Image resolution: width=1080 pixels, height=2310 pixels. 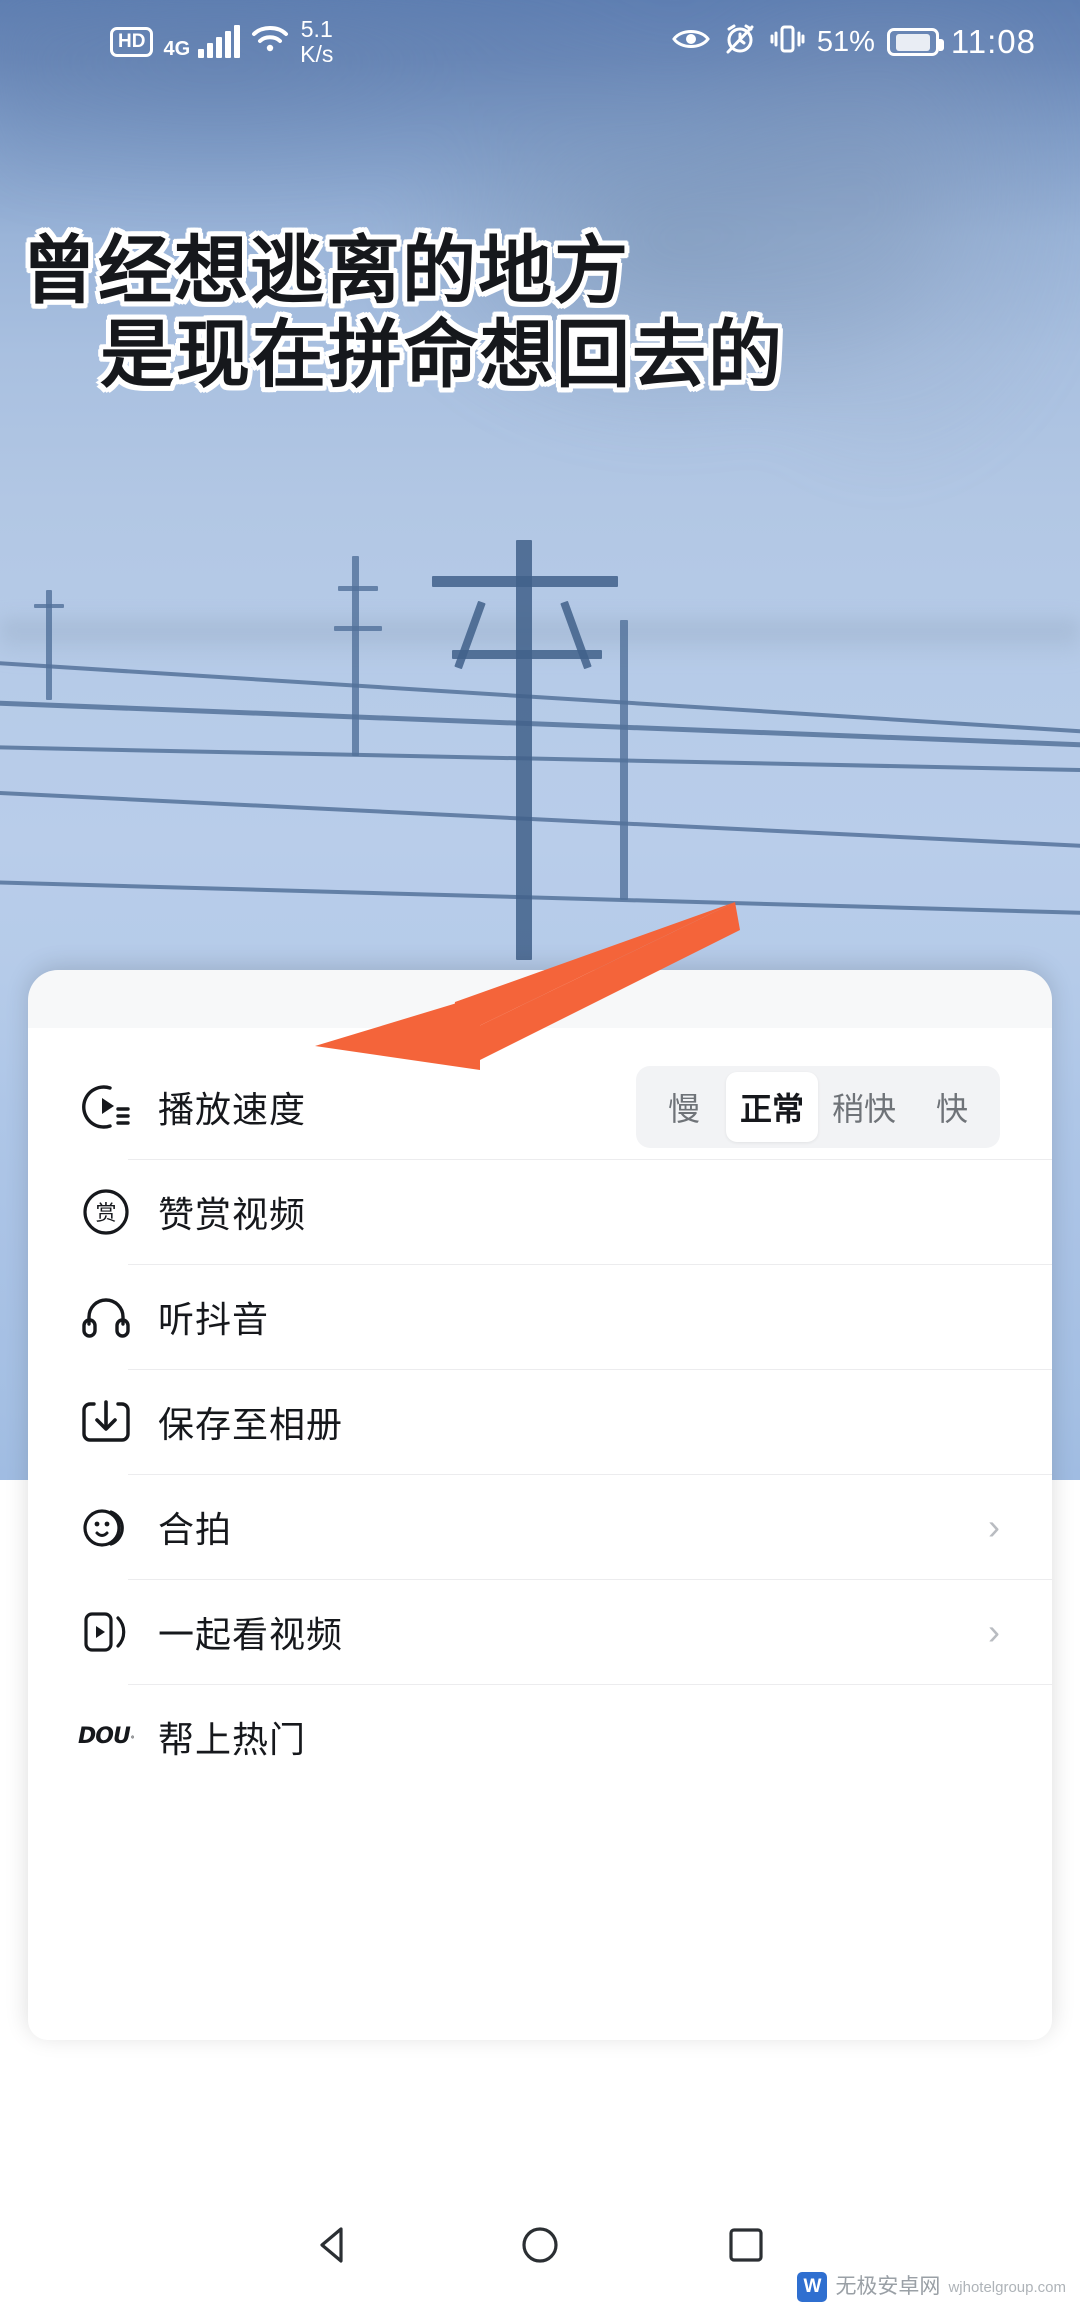 What do you see at coordinates (524, 750) in the screenshot?
I see `utility-pole` at bounding box center [524, 750].